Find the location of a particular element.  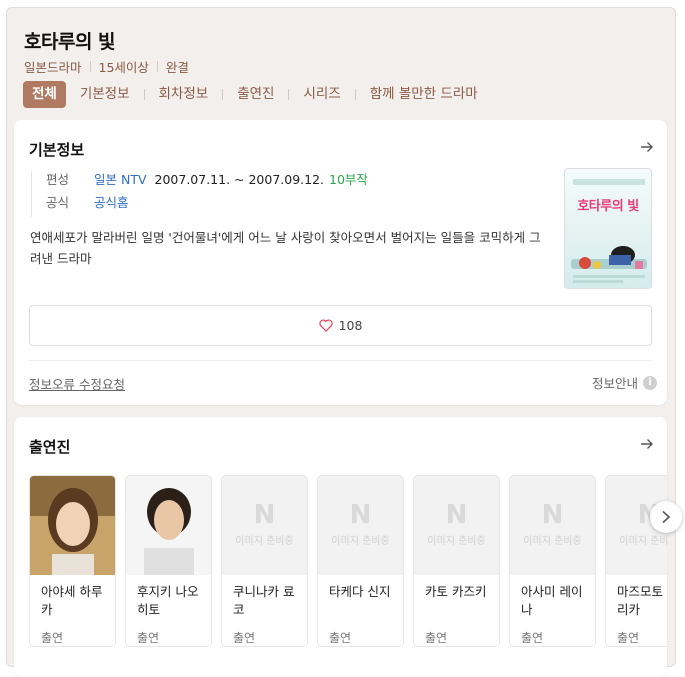

cast-item: N 이미지 준비중 타케다 신지 출연 is located at coordinates (360, 561).